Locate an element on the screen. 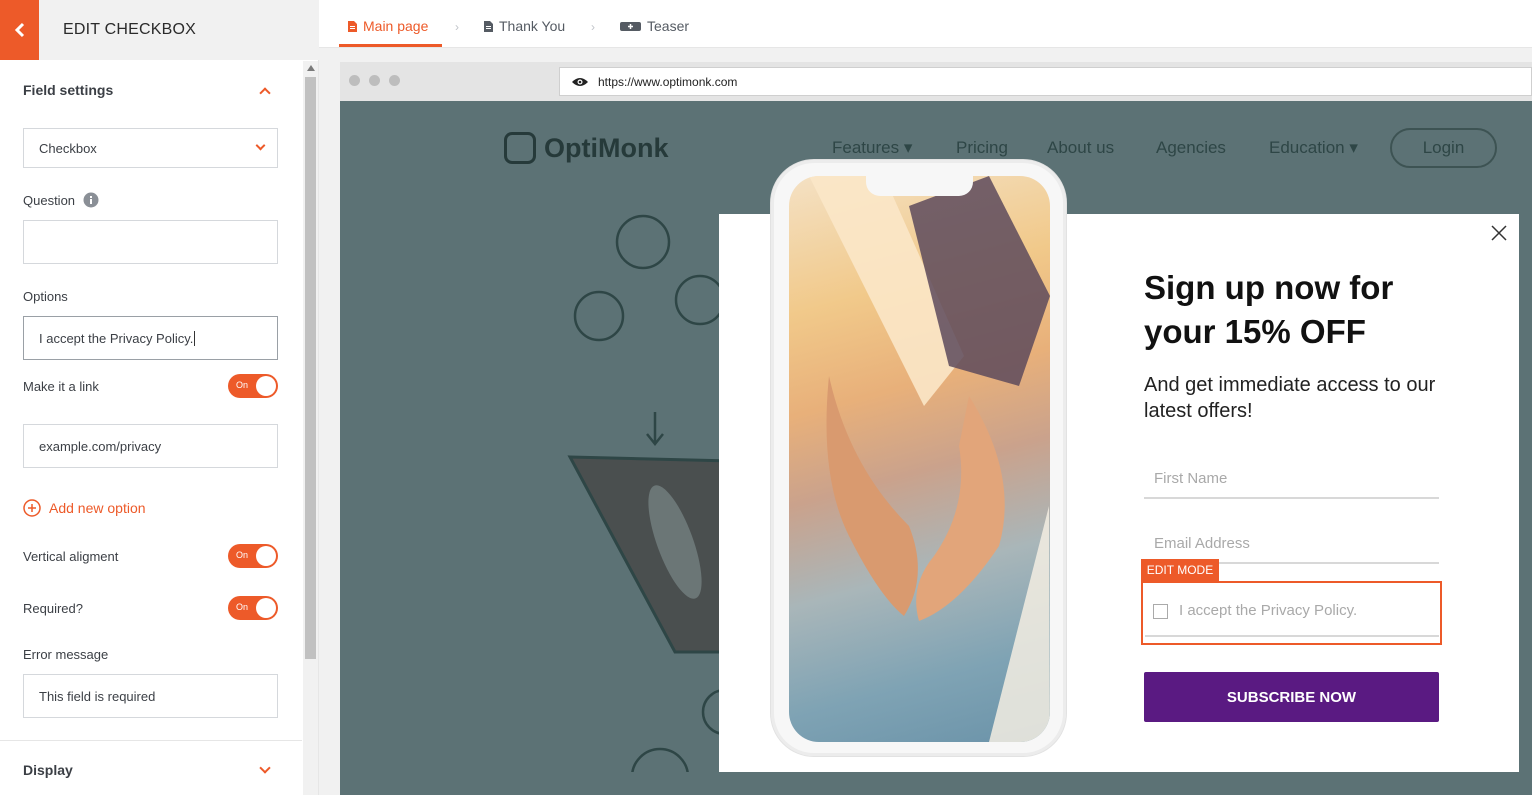 This screenshot has height=795, width=1532. display-heading: Display is located at coordinates (48, 770).